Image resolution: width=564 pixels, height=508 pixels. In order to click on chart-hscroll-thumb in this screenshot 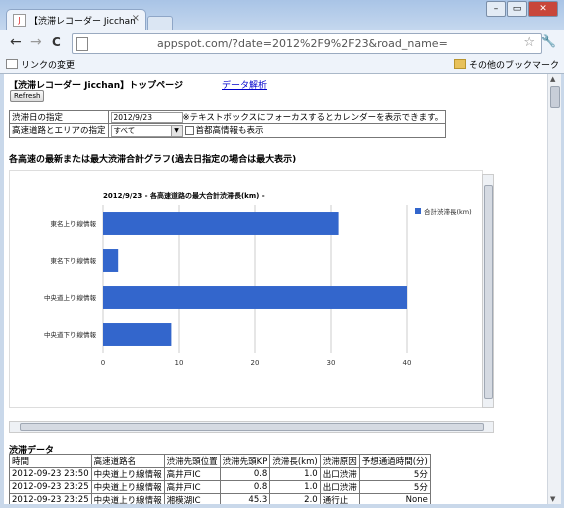, I will do `click(252, 427)`.